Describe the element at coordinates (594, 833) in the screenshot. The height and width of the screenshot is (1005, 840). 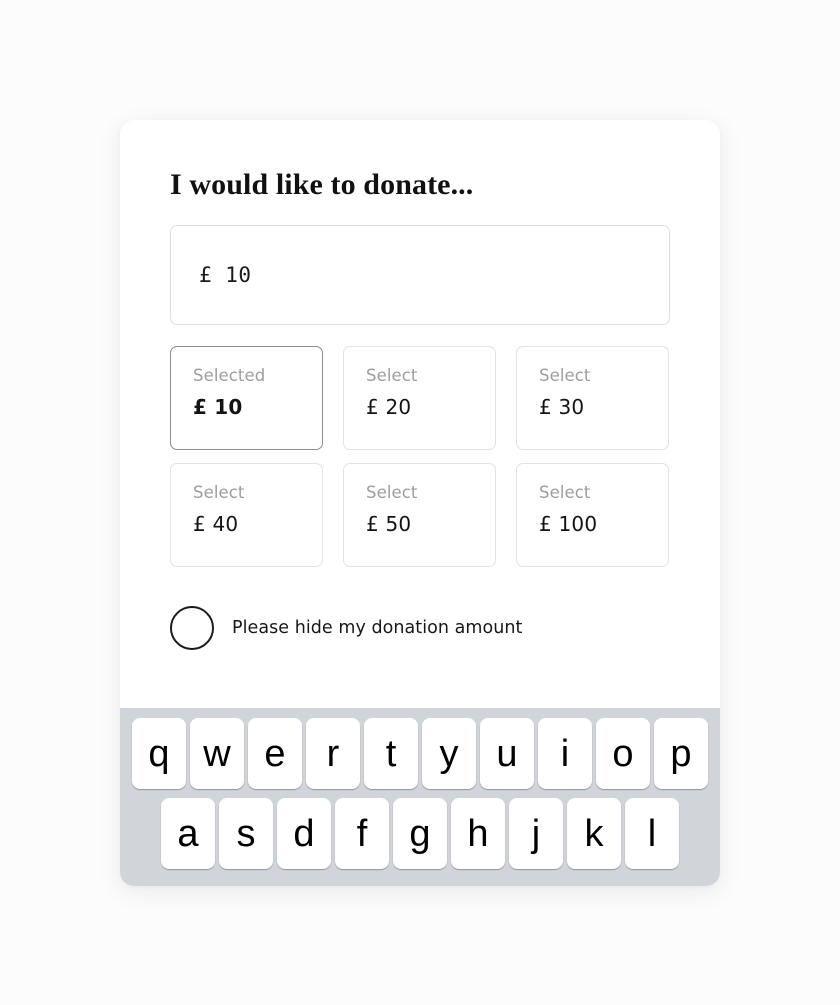
I see `key-k: k` at that location.